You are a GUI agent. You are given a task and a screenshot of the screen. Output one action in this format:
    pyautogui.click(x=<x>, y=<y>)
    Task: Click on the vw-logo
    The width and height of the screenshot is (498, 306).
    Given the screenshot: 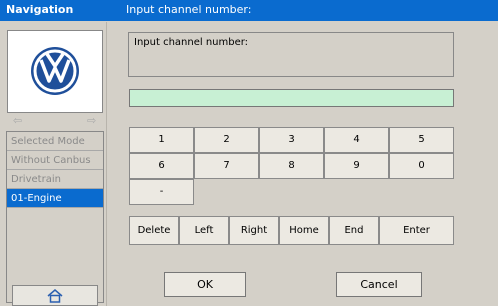 What is the action you would take?
    pyautogui.click(x=55, y=71)
    